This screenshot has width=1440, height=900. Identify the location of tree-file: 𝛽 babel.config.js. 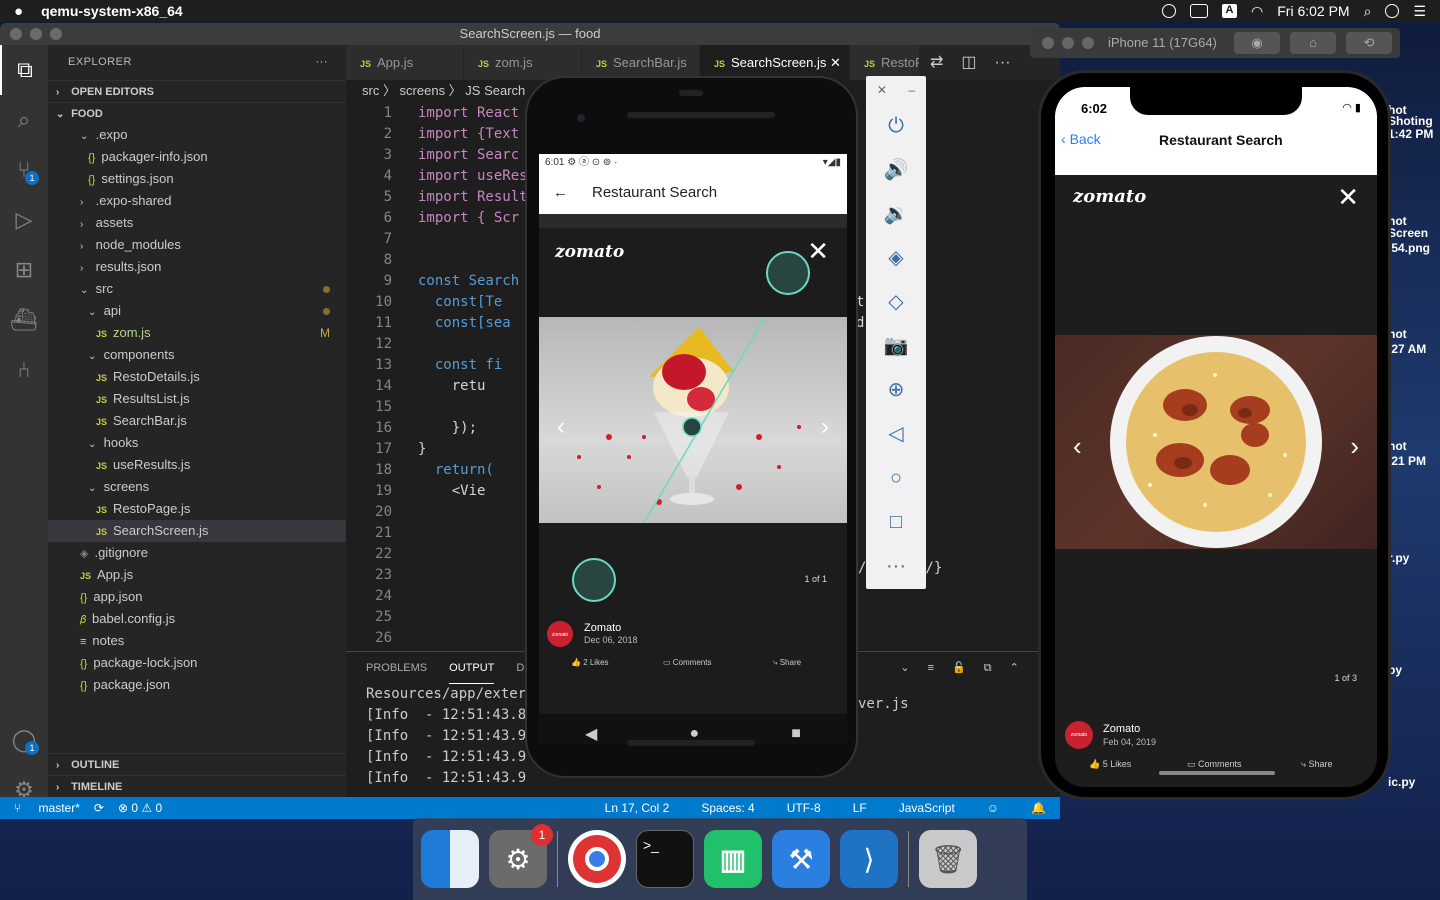
(197, 619).